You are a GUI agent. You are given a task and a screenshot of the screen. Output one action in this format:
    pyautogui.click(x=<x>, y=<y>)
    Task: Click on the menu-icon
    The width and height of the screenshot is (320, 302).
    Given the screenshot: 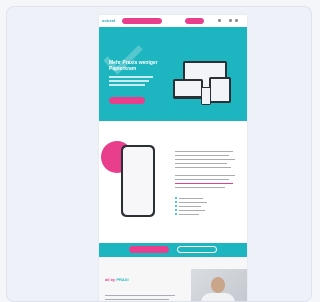 What is the action you would take?
    pyautogui.click(x=236, y=20)
    